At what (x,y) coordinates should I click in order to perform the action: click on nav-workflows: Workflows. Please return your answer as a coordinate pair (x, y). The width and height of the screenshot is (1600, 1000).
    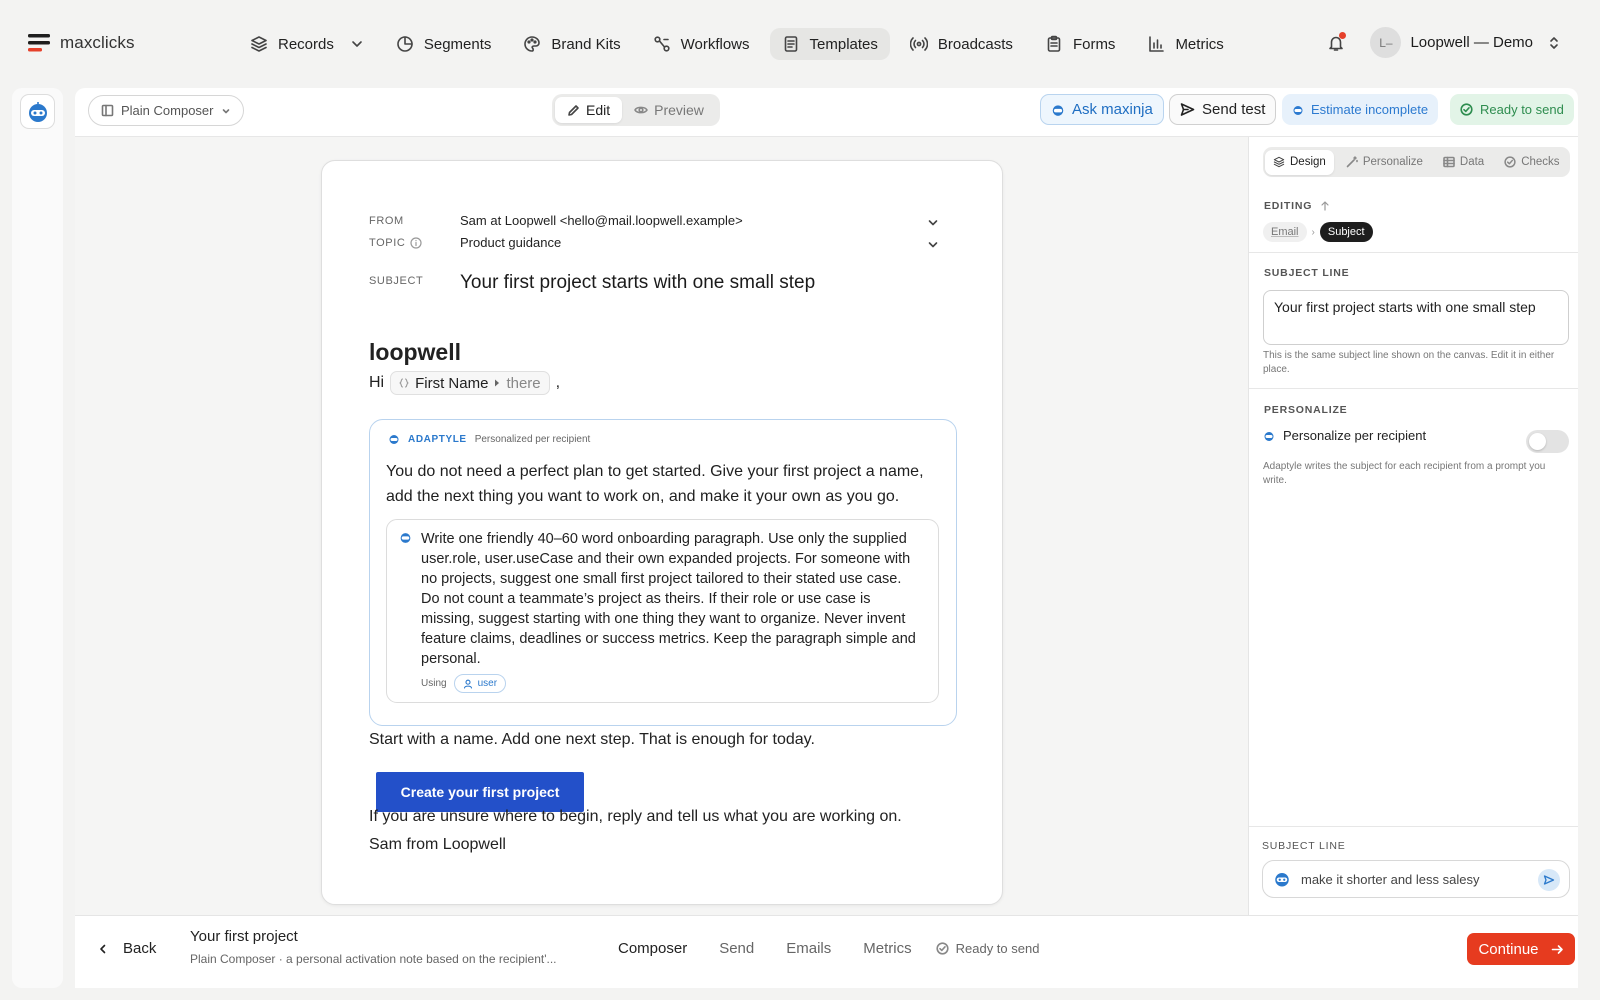
    Looking at the image, I should click on (701, 44).